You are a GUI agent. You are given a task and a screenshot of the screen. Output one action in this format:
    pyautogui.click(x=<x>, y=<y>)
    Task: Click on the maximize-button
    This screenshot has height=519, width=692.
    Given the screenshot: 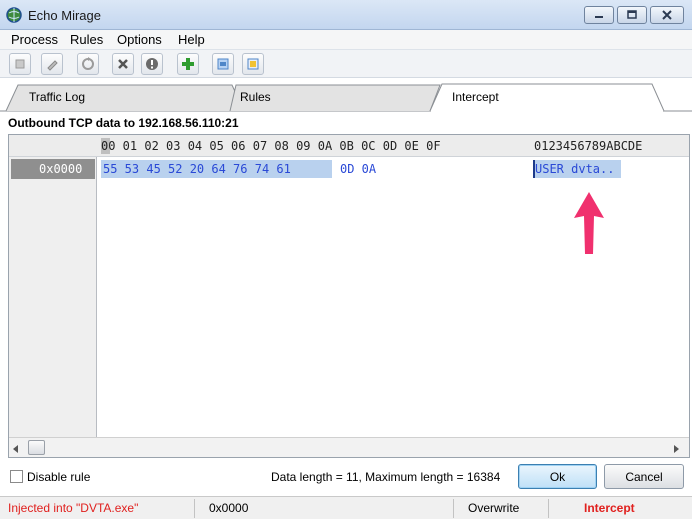 What is the action you would take?
    pyautogui.click(x=632, y=15)
    